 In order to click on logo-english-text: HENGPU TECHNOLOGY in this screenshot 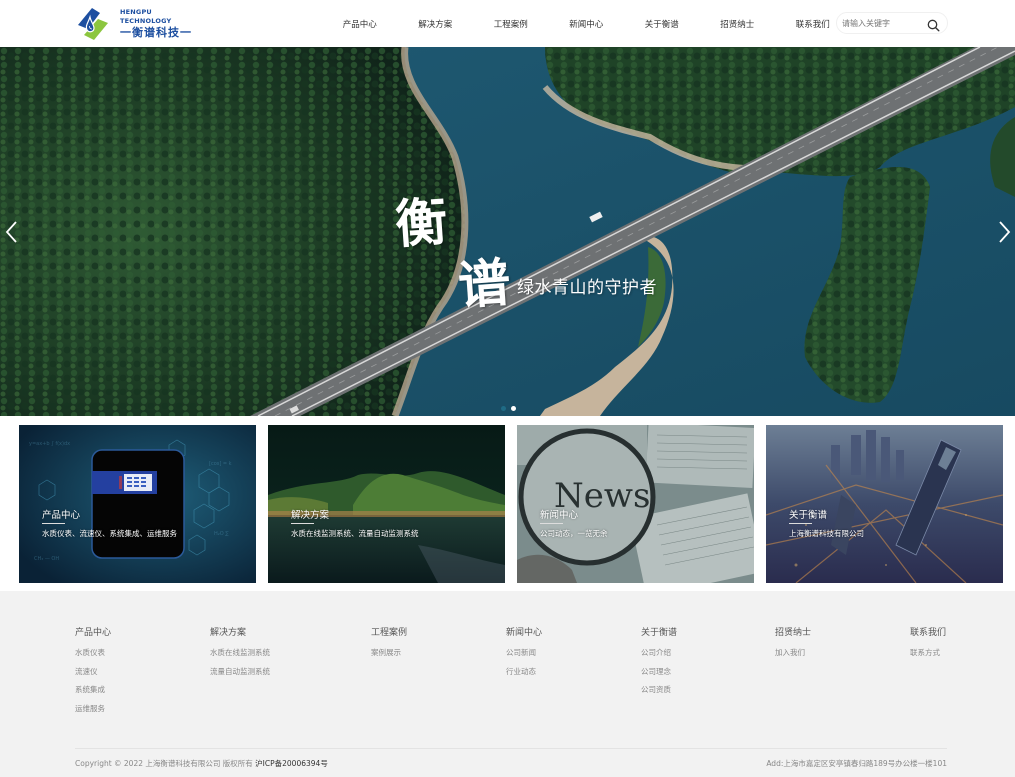, I will do `click(146, 16)`.